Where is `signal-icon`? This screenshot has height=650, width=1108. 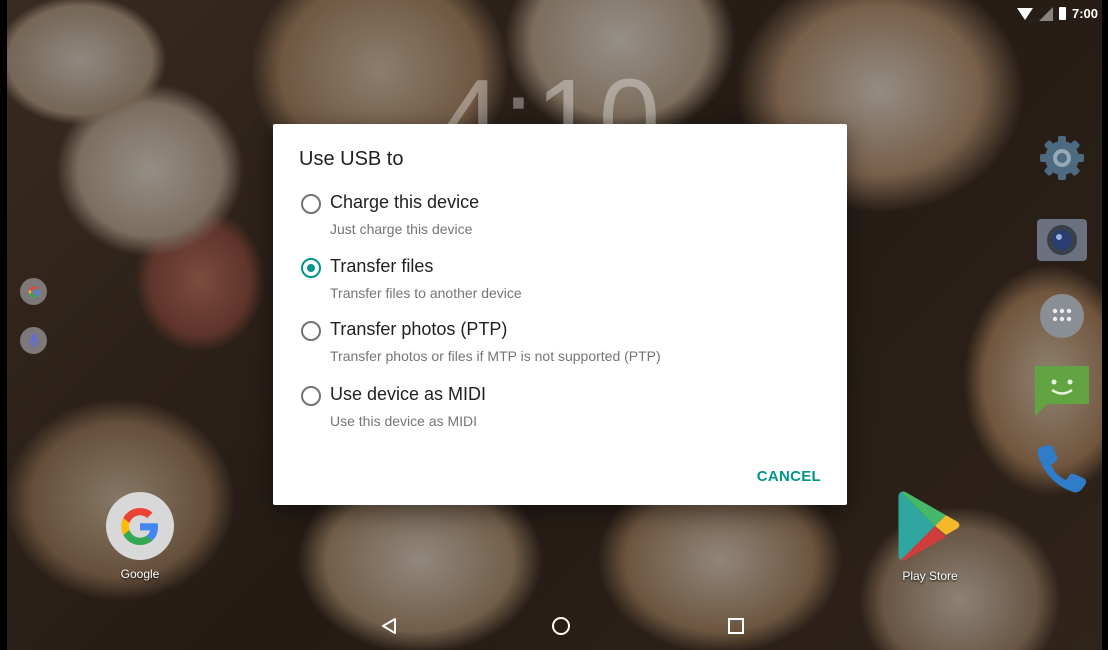 signal-icon is located at coordinates (1045, 13).